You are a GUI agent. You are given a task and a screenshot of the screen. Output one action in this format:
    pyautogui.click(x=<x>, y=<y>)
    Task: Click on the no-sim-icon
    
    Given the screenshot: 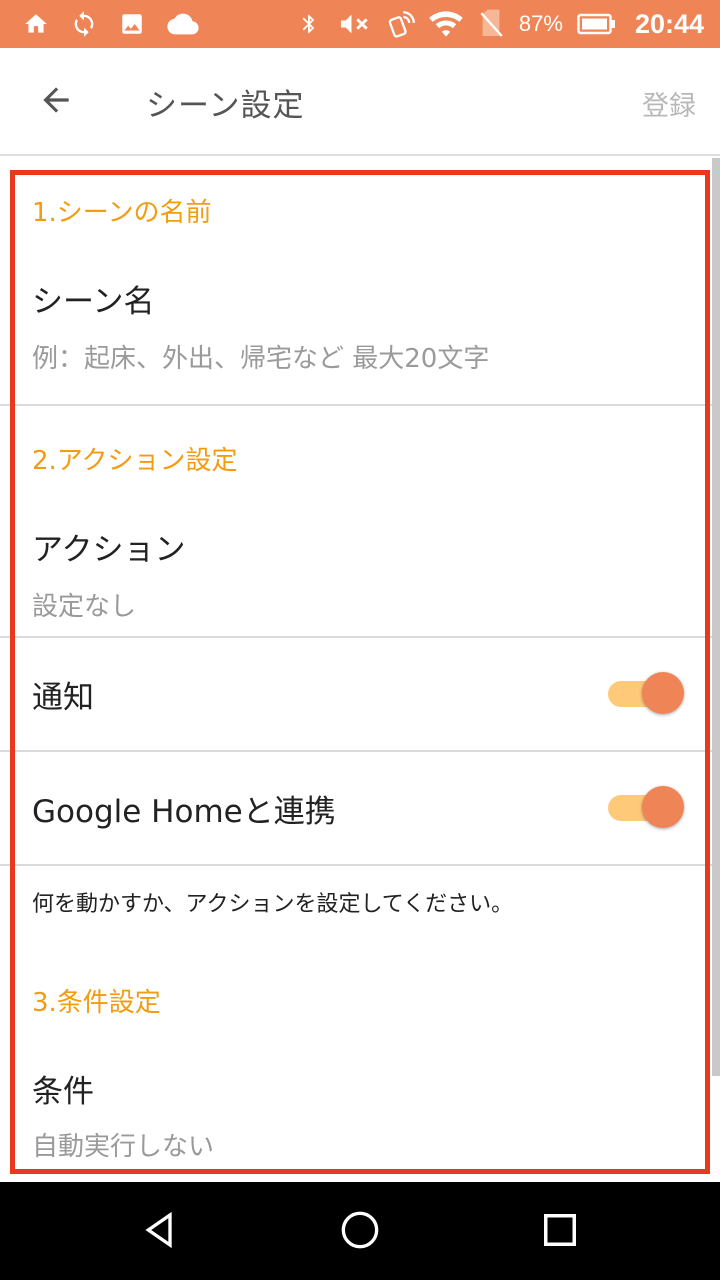 What is the action you would take?
    pyautogui.click(x=491, y=23)
    